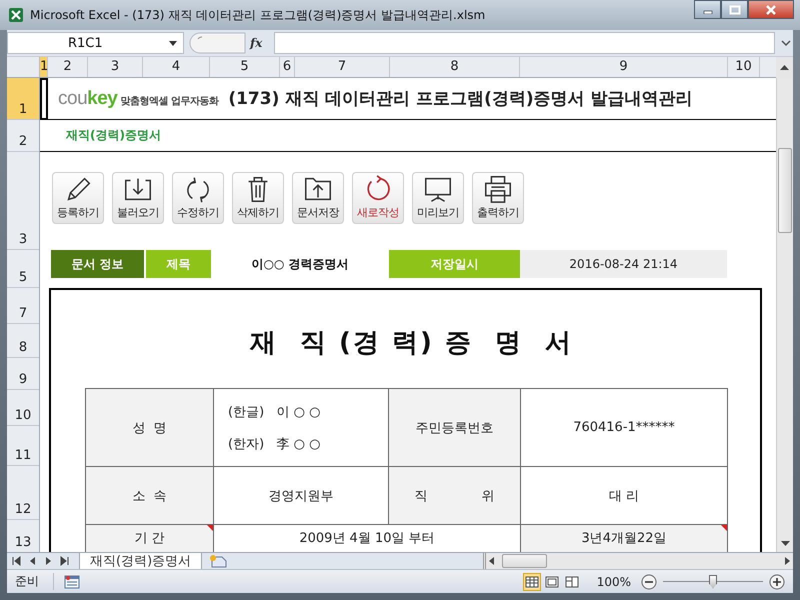  I want to click on last-sheet-icon, so click(65, 561).